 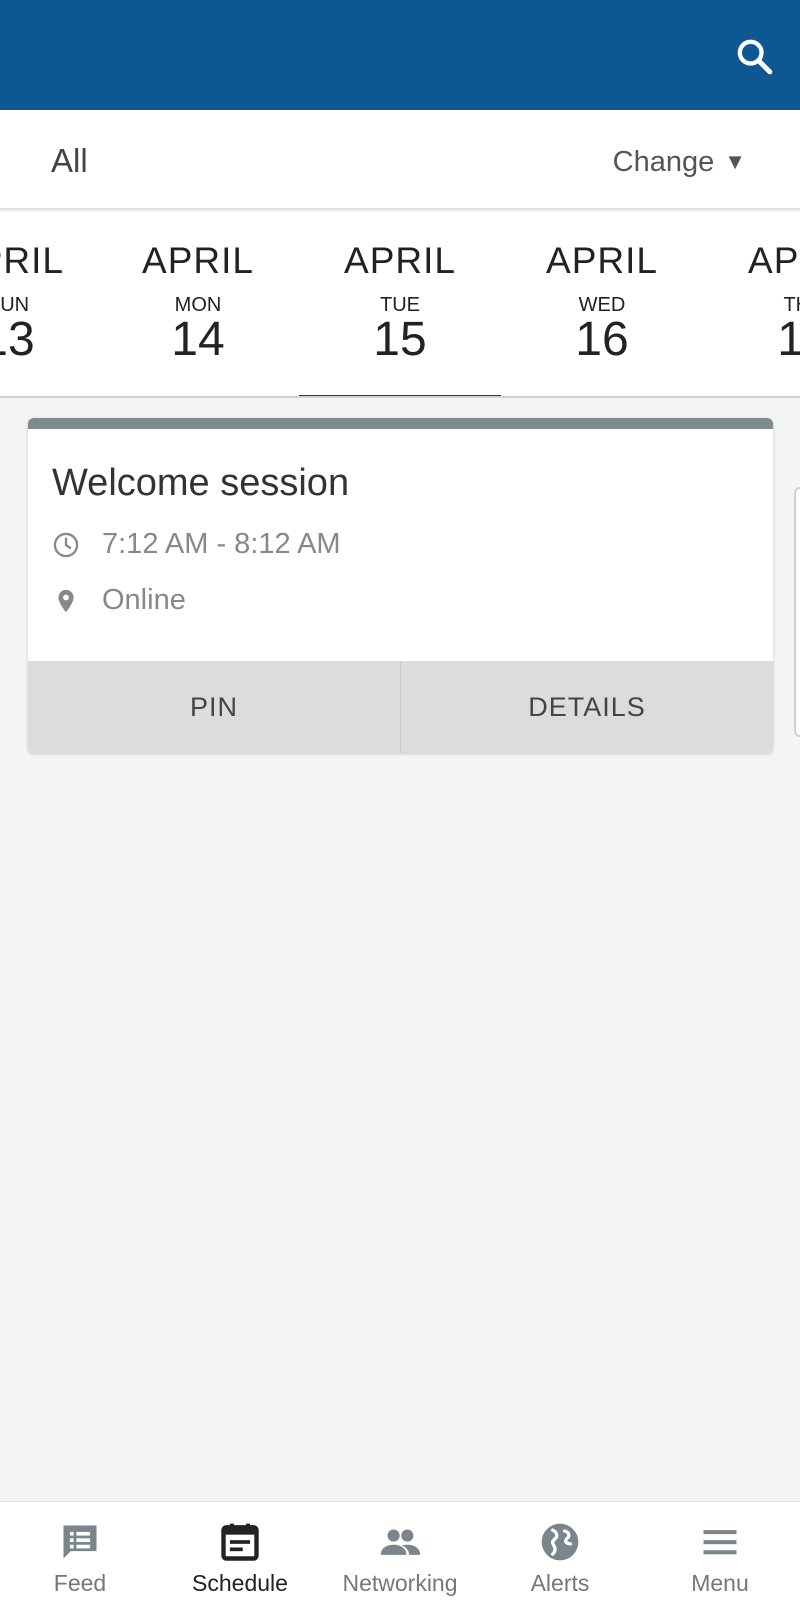 I want to click on nav-feed-label: Feed, so click(x=80, y=1583).